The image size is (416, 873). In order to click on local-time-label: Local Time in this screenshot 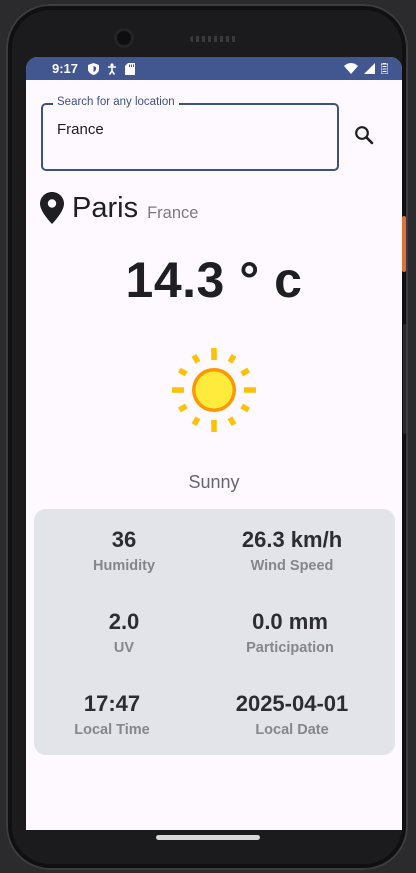, I will do `click(112, 730)`.